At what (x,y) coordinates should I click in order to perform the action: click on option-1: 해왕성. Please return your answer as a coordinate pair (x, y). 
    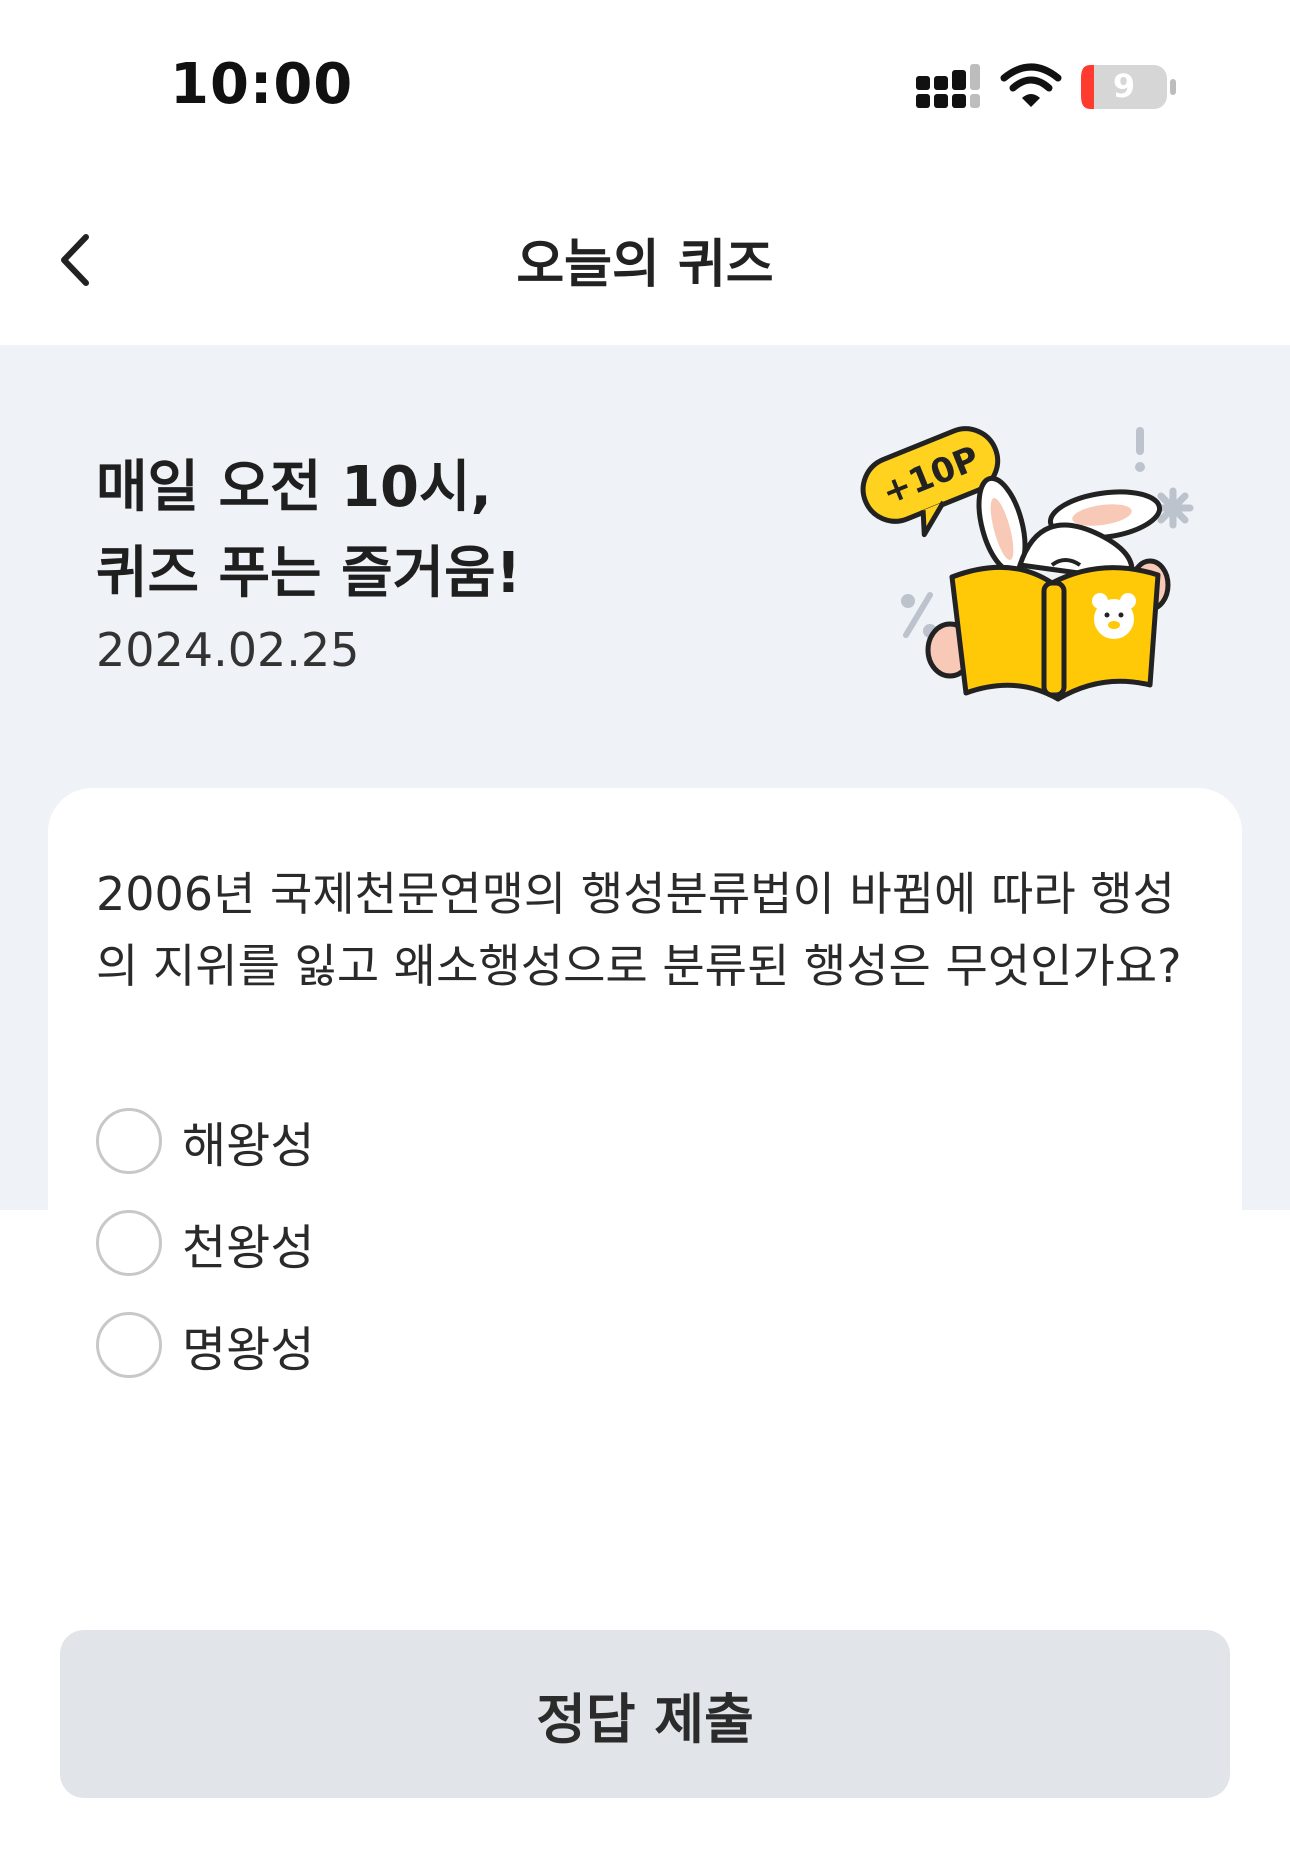
    Looking at the image, I should click on (205, 1141).